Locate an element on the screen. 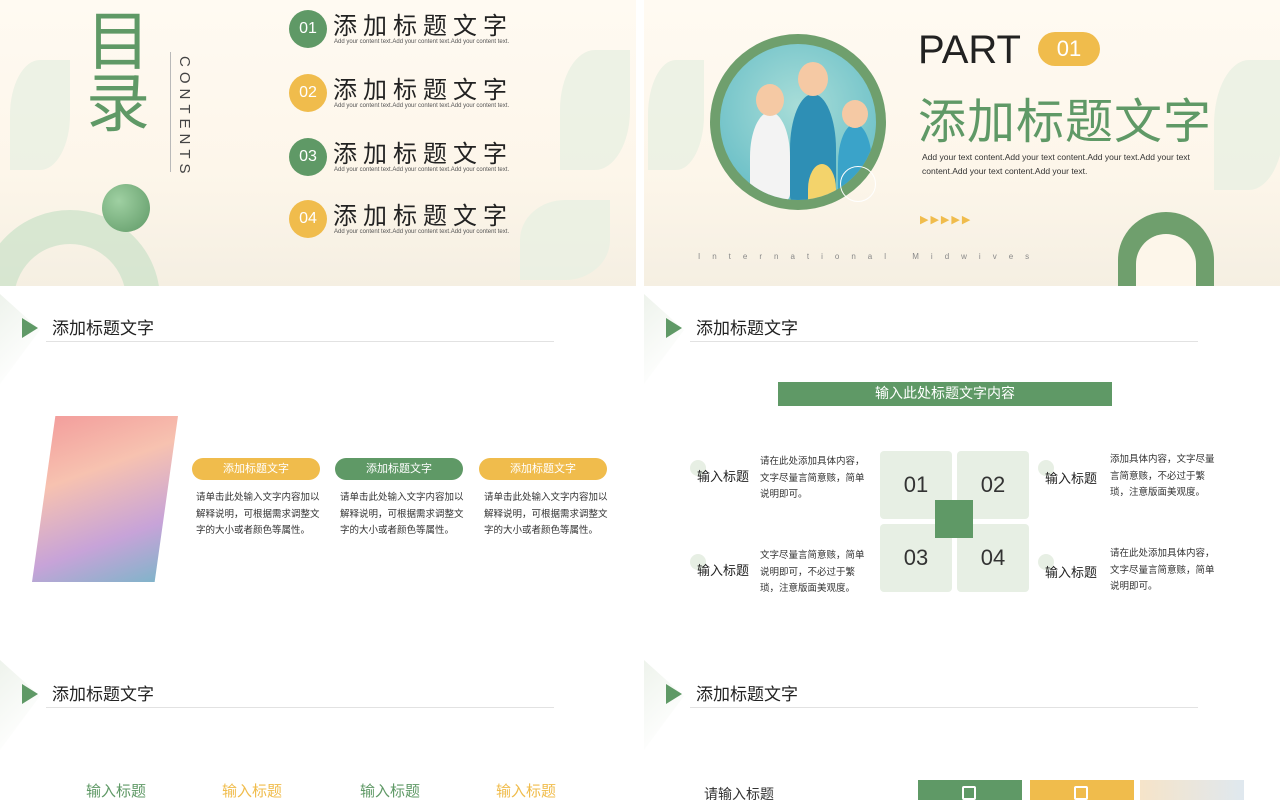  toc-number-badge: 03 is located at coordinates (308, 157).